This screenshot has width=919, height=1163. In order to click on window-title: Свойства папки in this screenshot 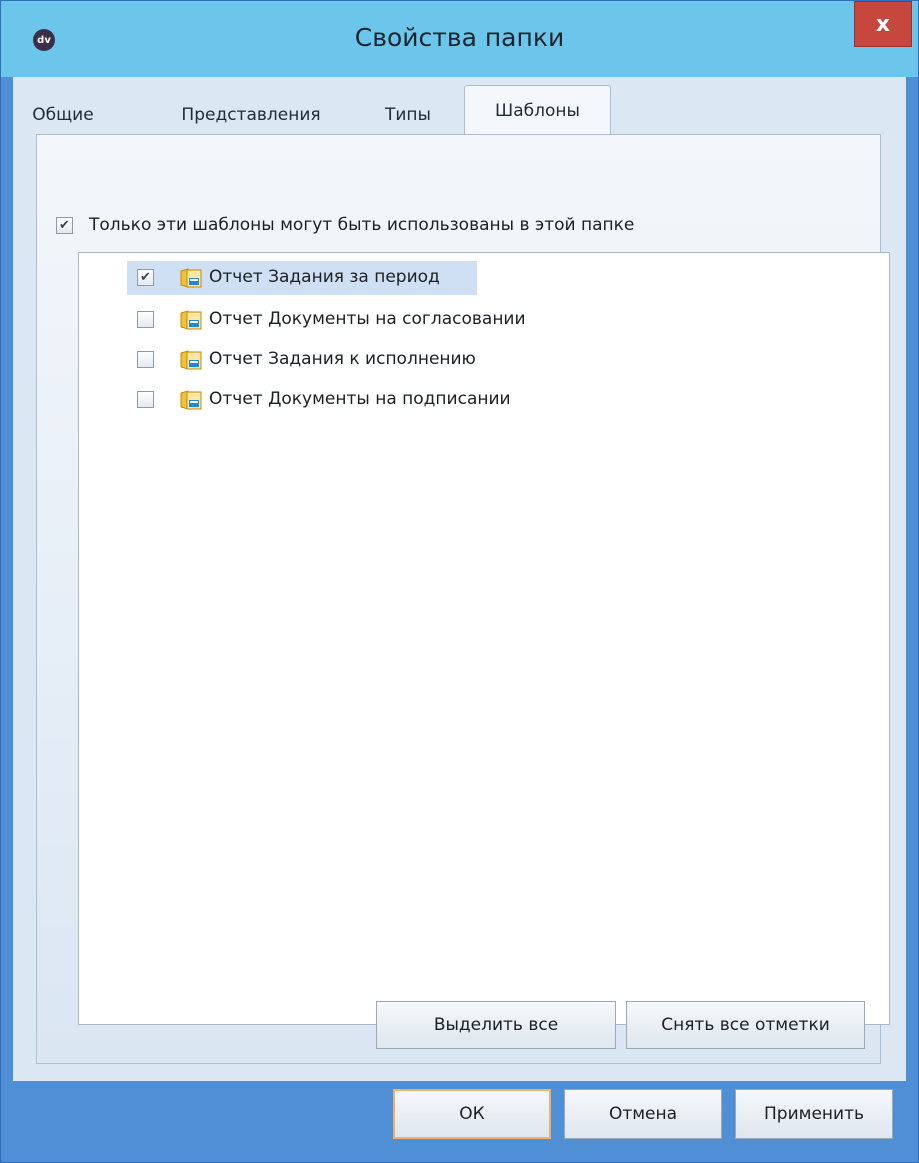, I will do `click(459, 37)`.